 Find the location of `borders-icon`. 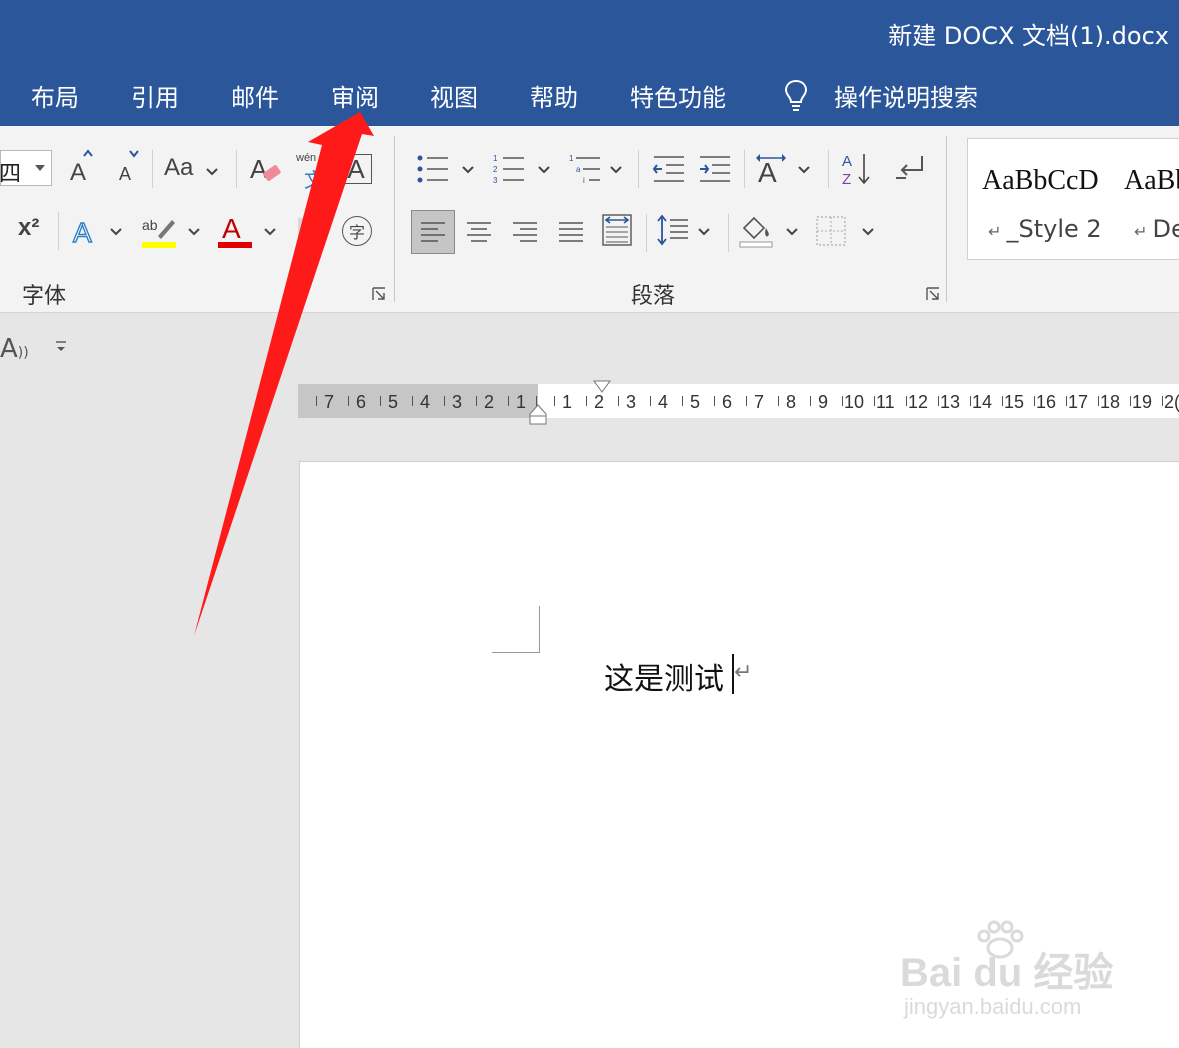

borders-icon is located at coordinates (831, 231).